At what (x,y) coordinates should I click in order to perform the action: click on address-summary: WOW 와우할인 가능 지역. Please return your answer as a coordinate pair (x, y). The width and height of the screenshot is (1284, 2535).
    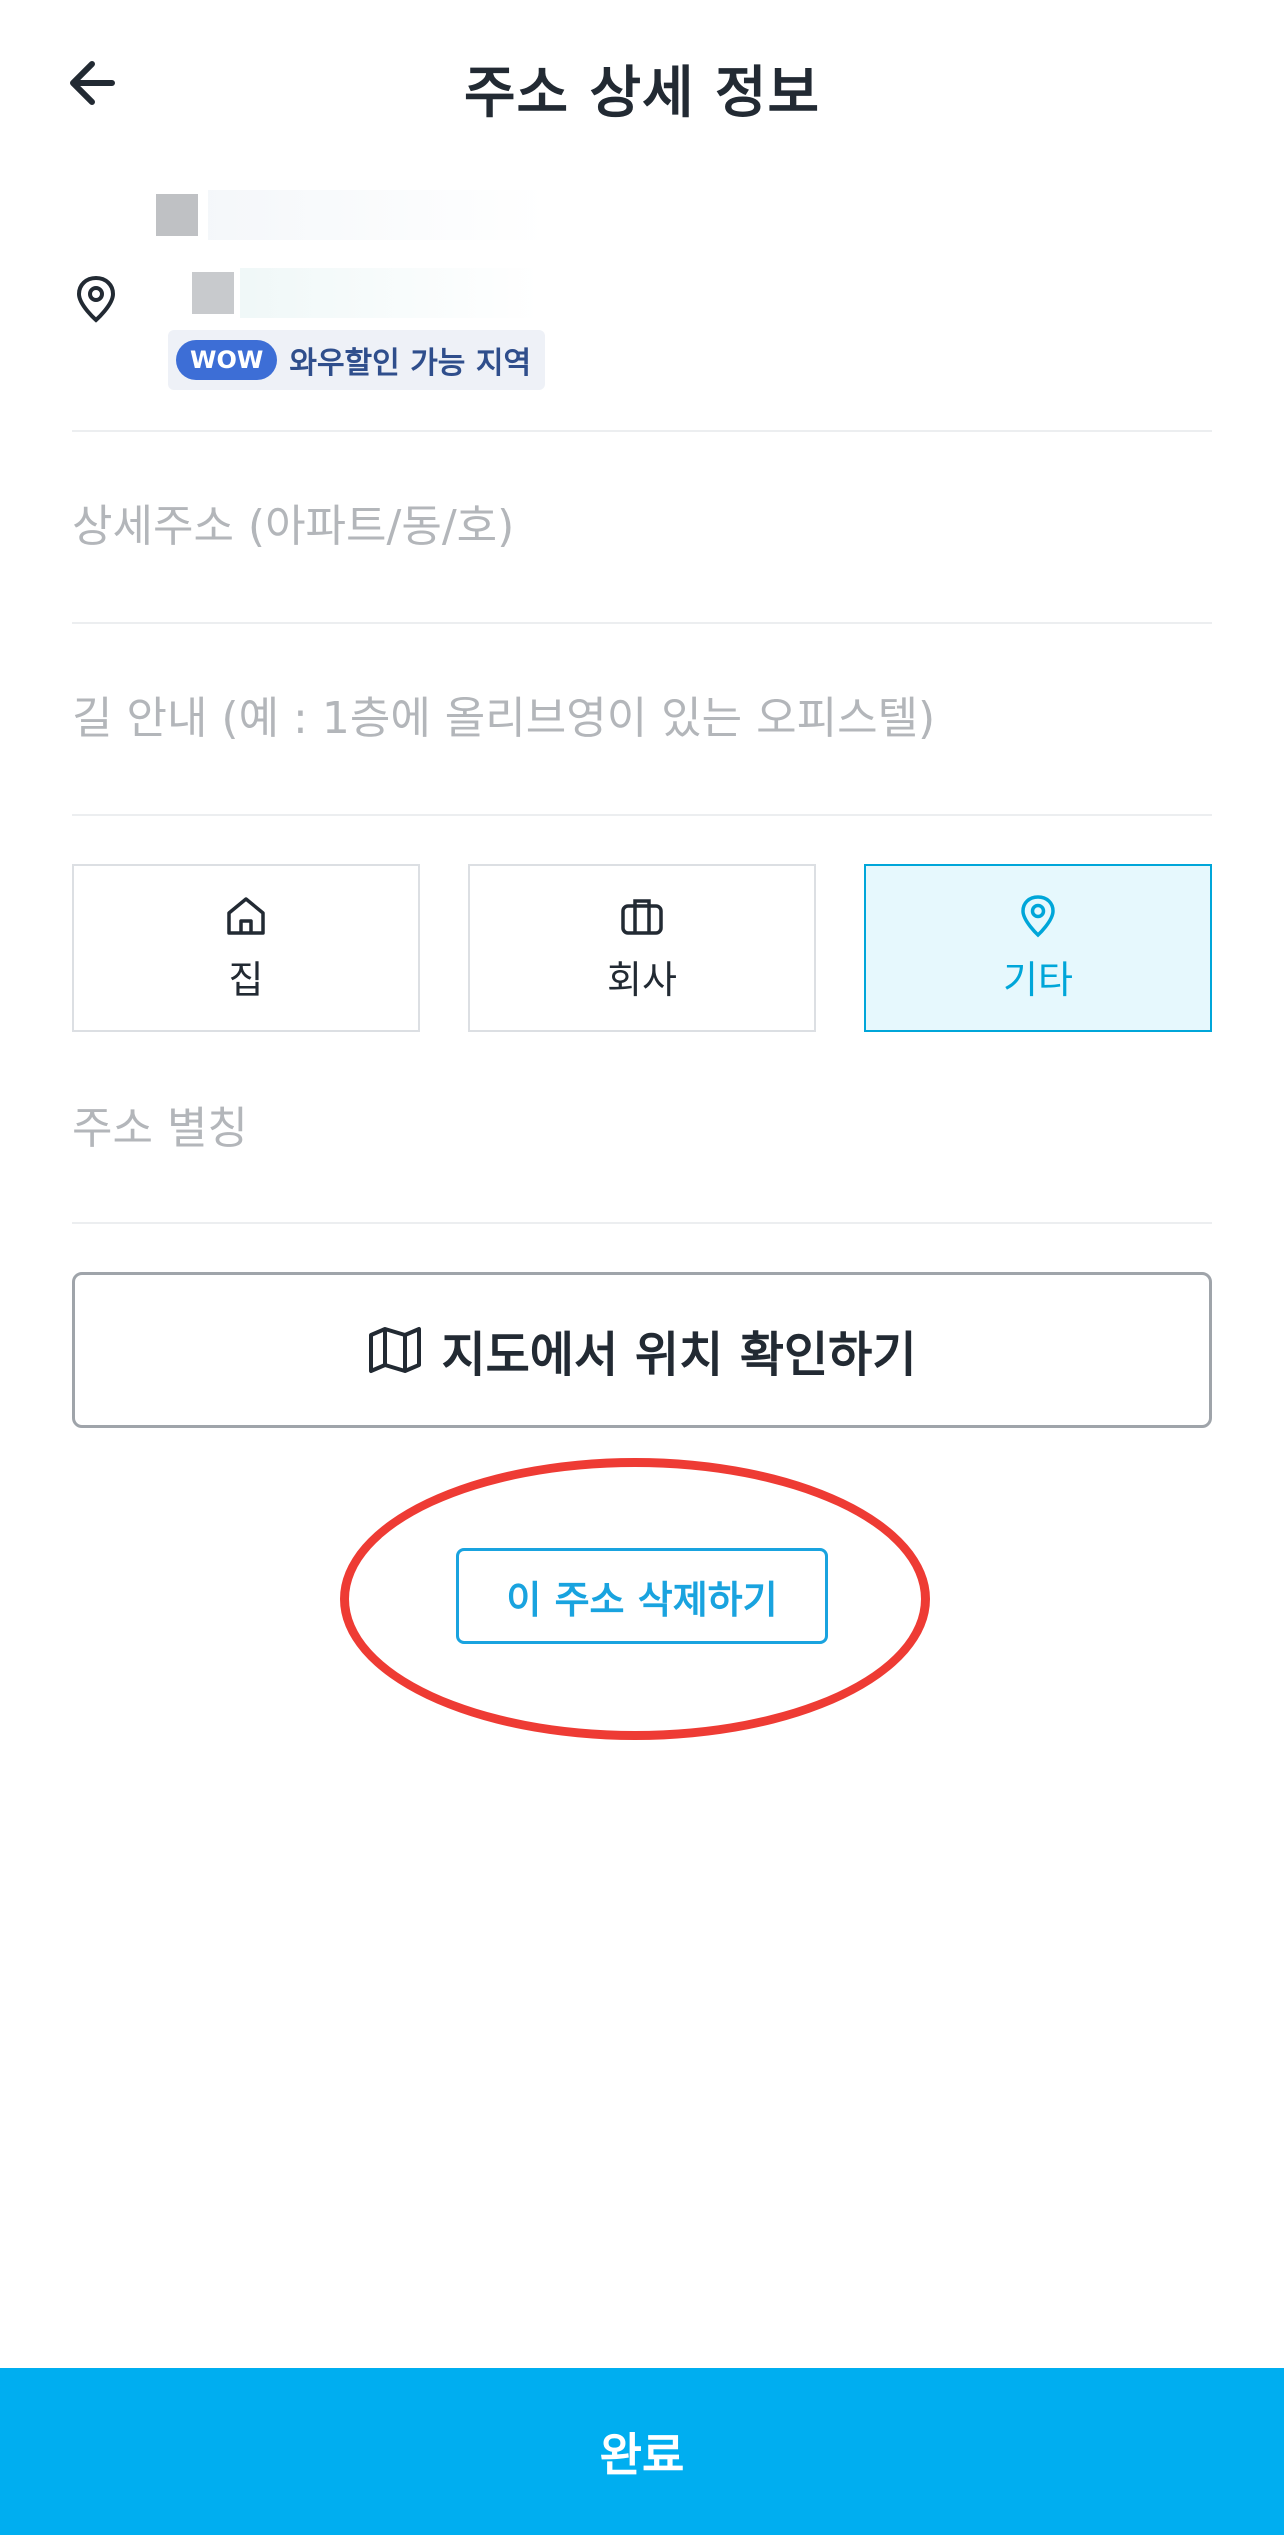
    Looking at the image, I should click on (642, 305).